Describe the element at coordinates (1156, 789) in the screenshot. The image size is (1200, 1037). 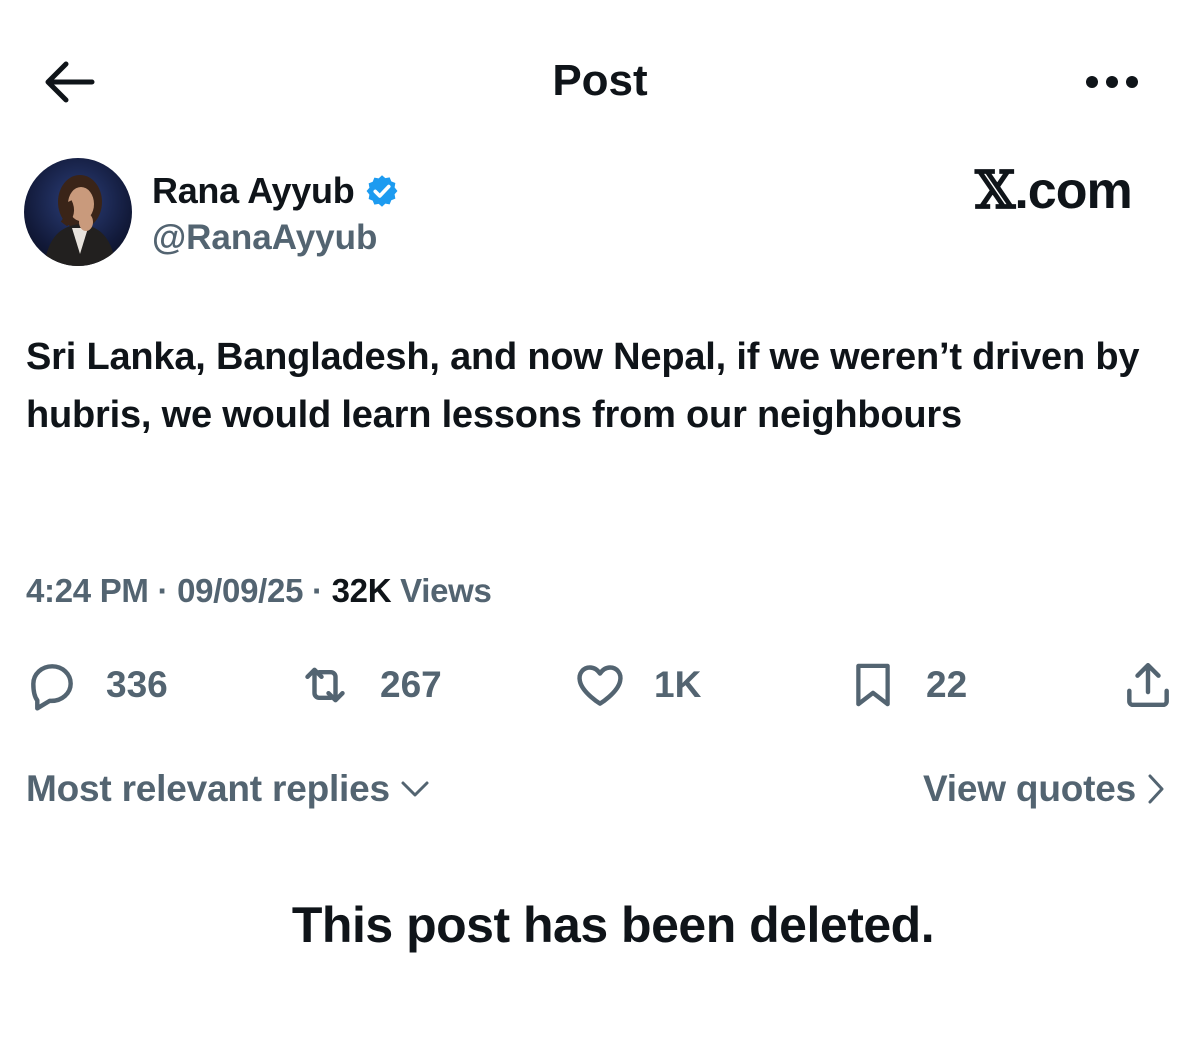
I see `chevron-right-icon` at that location.